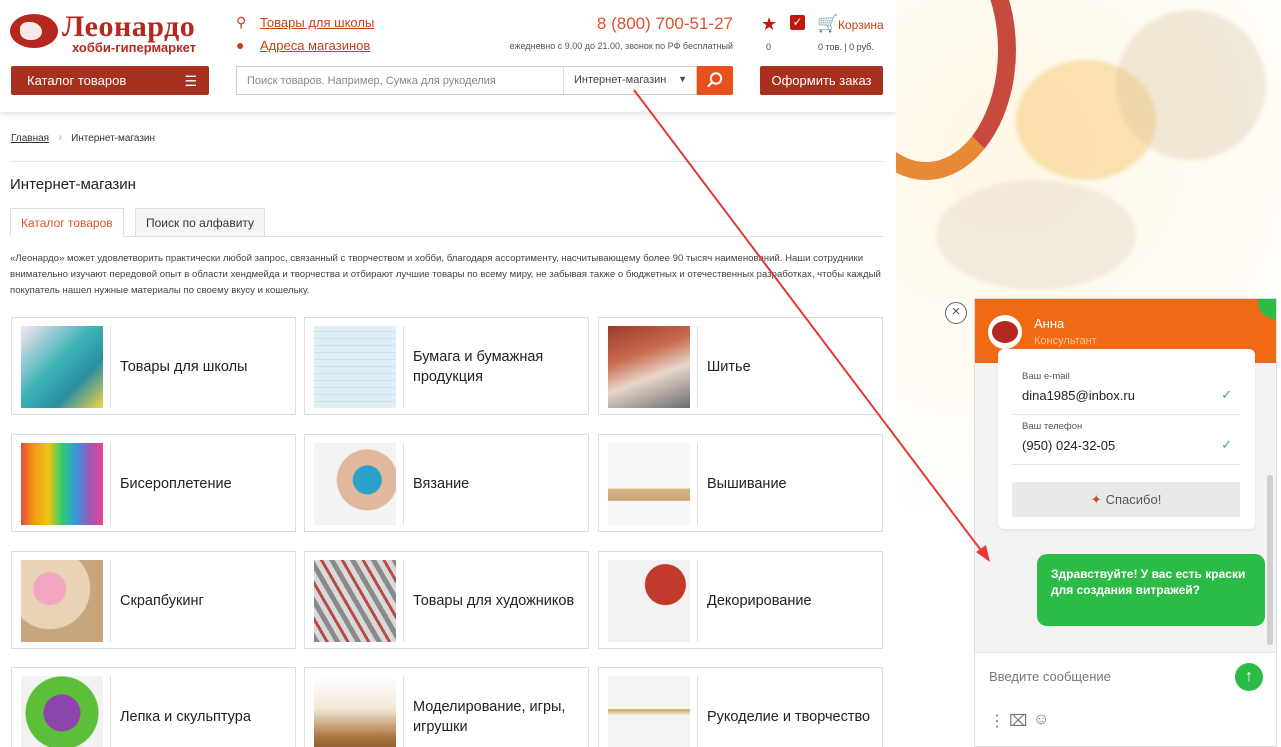  What do you see at coordinates (400, 80) in the screenshot?
I see `search-input` at bounding box center [400, 80].